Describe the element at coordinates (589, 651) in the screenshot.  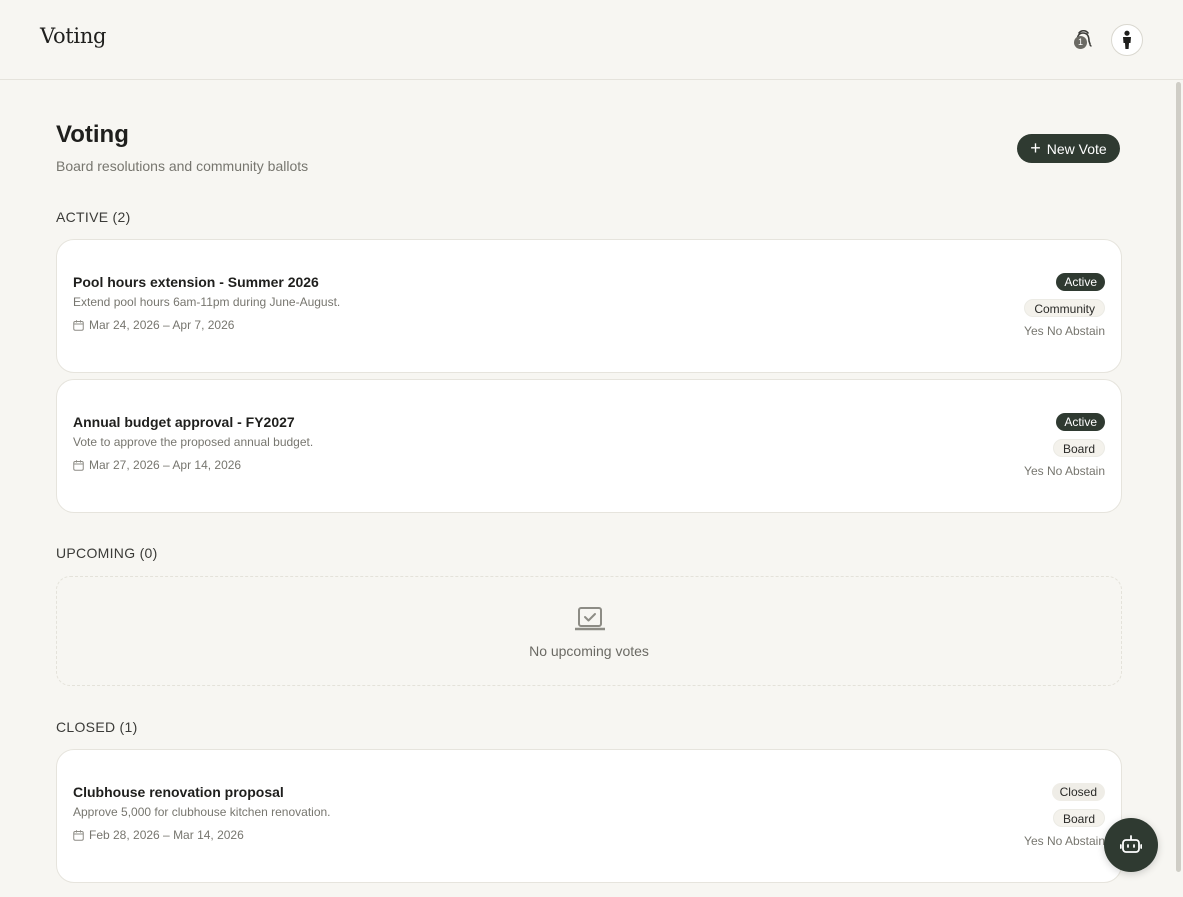
I see `empty-state-text: No upcoming votes` at that location.